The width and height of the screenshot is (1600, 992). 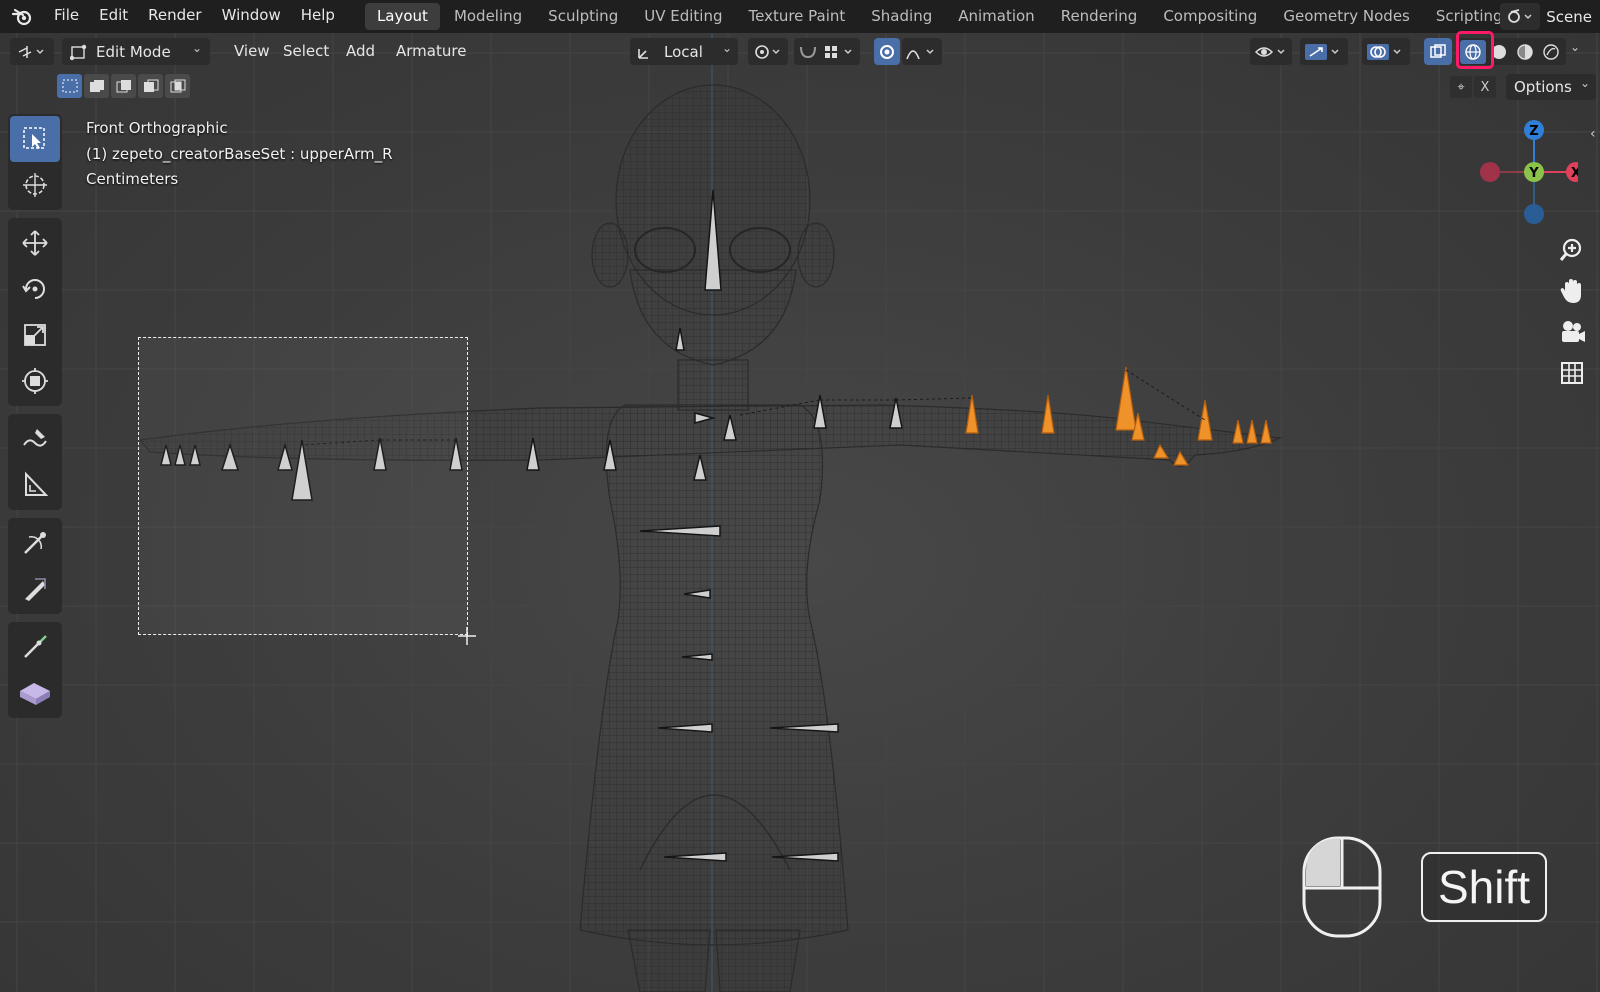 I want to click on tab-layout: Layout, so click(x=402, y=16).